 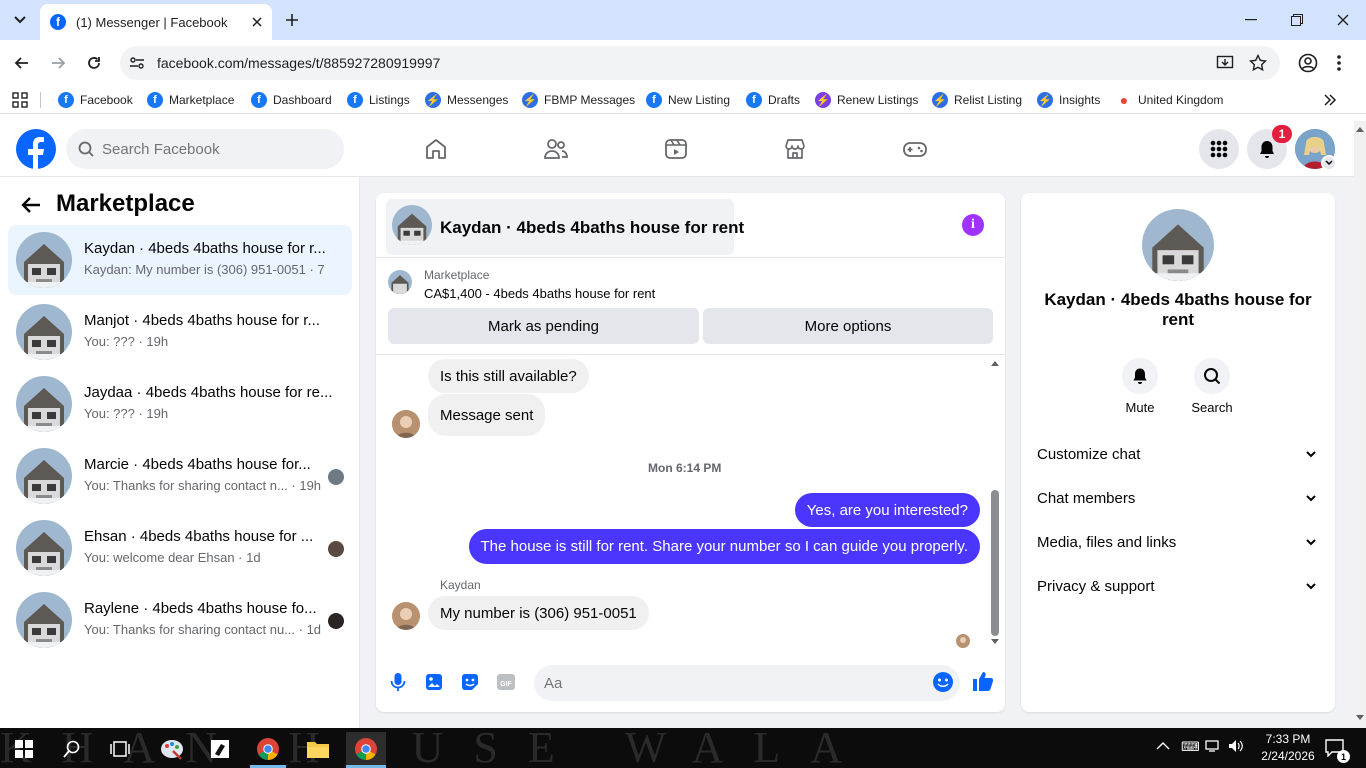 I want to click on show-hidden-icons-button, so click(x=1163, y=746).